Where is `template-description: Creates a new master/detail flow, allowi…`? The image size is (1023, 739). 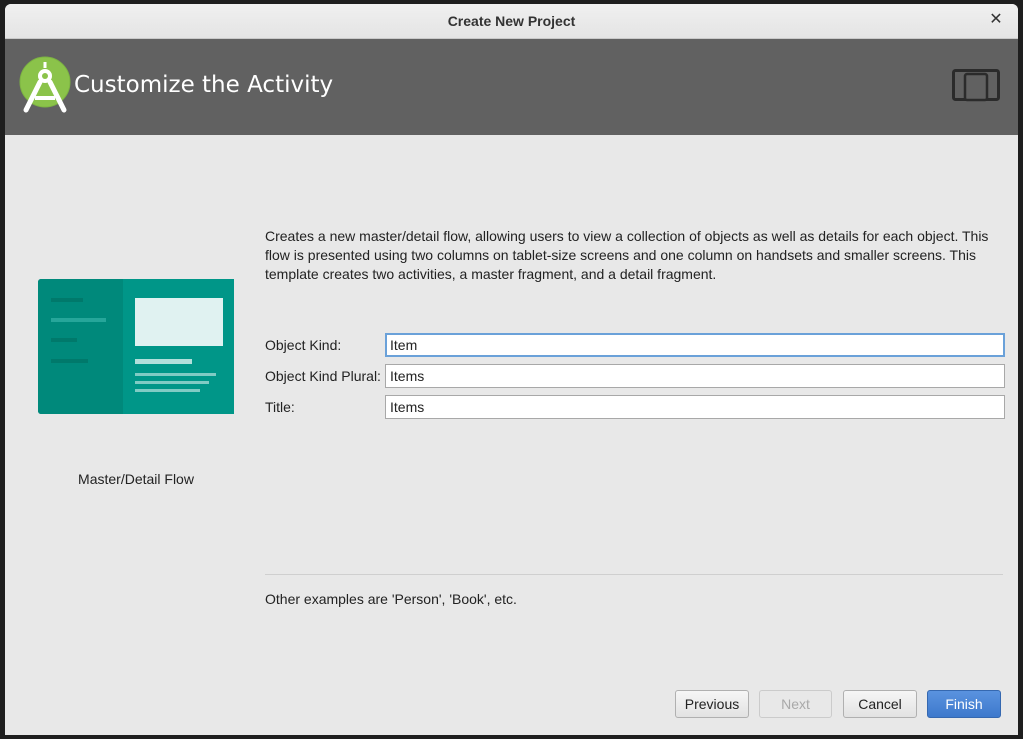
template-description: Creates a new master/detail flow, allowi… is located at coordinates (627, 255).